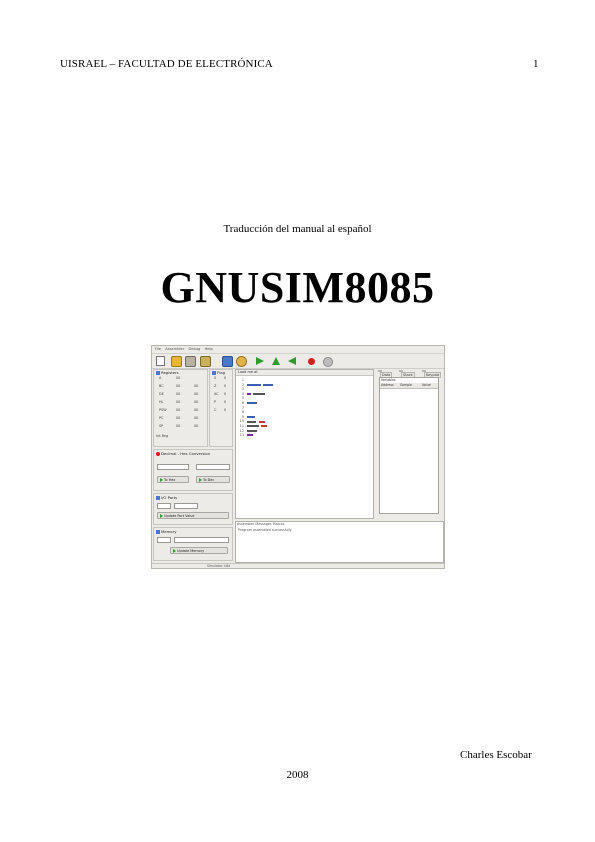 The image size is (595, 842). What do you see at coordinates (196, 394) in the screenshot?
I see `reg-e-value: 00` at bounding box center [196, 394].